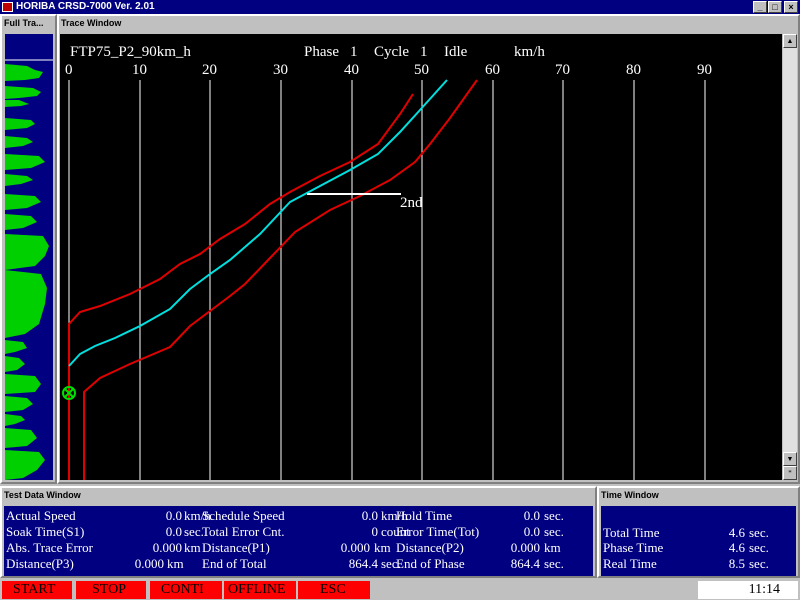 This screenshot has width=800, height=600. What do you see at coordinates (400, 589) in the screenshot?
I see `function-key-bar: START STOP CONTI OFFLINE ESC 11:14` at bounding box center [400, 589].